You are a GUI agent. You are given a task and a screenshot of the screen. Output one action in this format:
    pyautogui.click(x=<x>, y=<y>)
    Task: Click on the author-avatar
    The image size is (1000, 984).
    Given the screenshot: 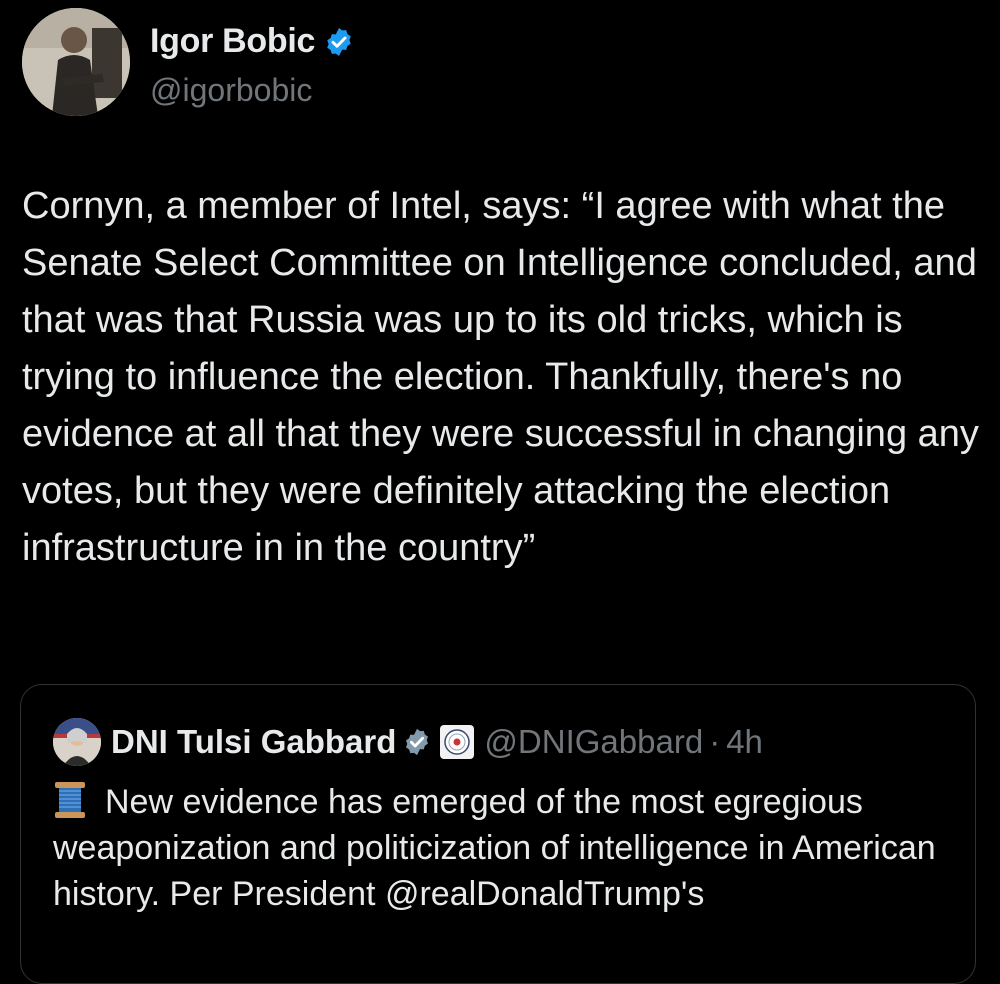 What is the action you would take?
    pyautogui.click(x=76, y=62)
    